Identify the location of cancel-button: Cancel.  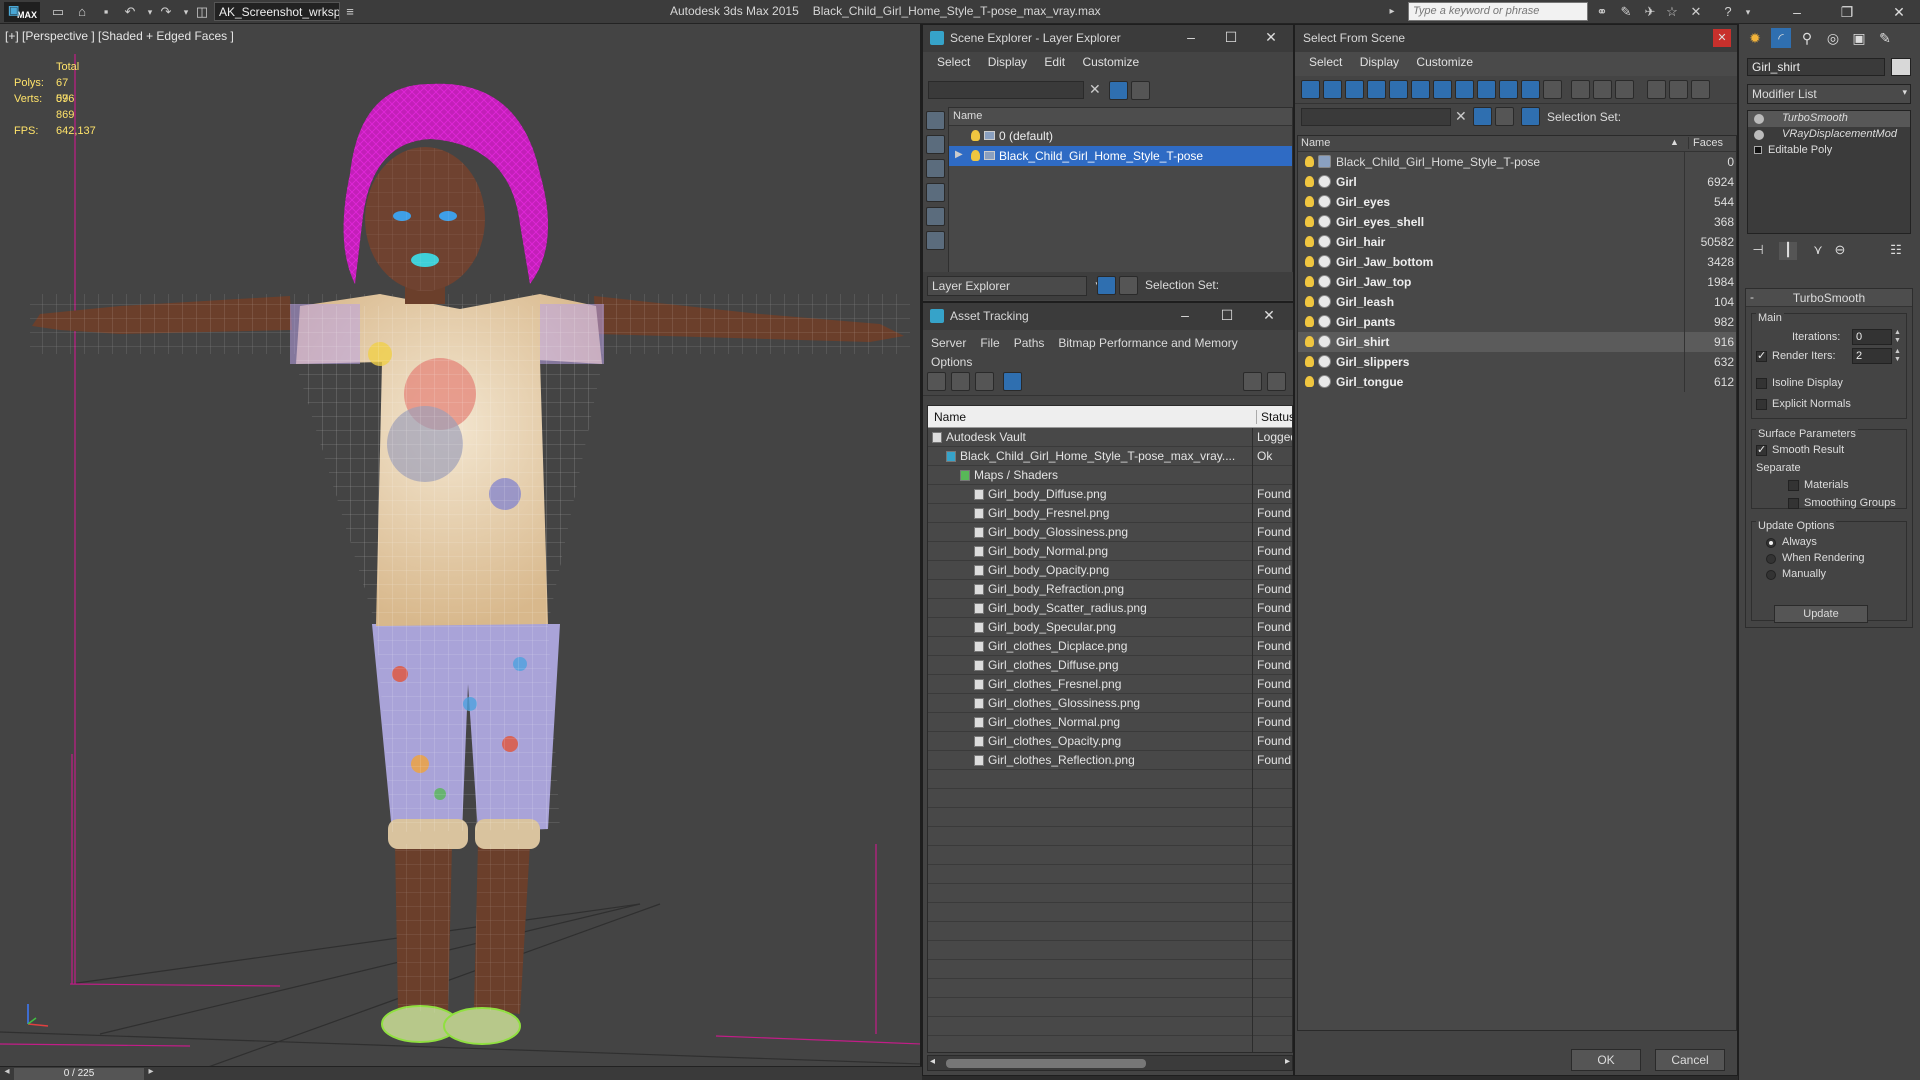
(1690, 1060).